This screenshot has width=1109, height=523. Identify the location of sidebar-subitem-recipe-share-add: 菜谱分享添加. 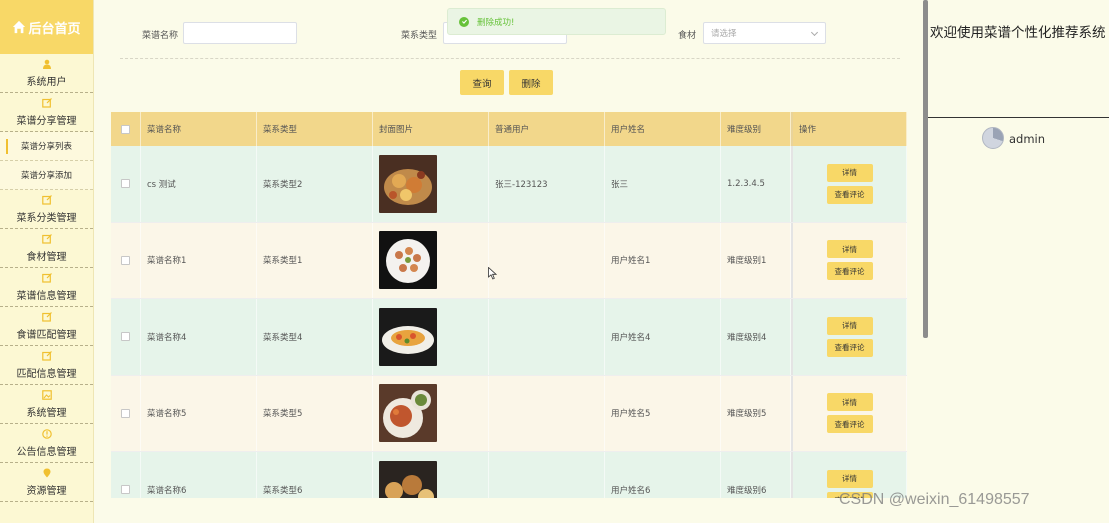
(46, 175).